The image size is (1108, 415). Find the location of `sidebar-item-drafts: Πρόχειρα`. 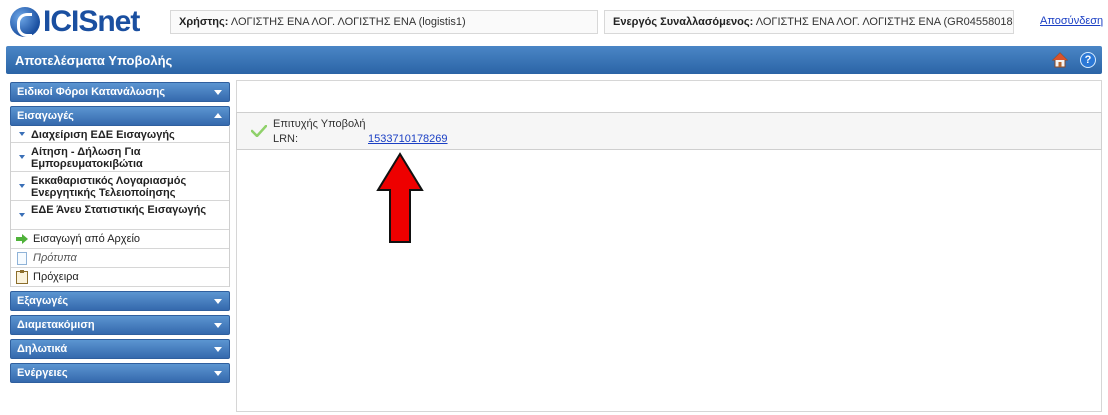

sidebar-item-drafts: Πρόχειρα is located at coordinates (120, 277).